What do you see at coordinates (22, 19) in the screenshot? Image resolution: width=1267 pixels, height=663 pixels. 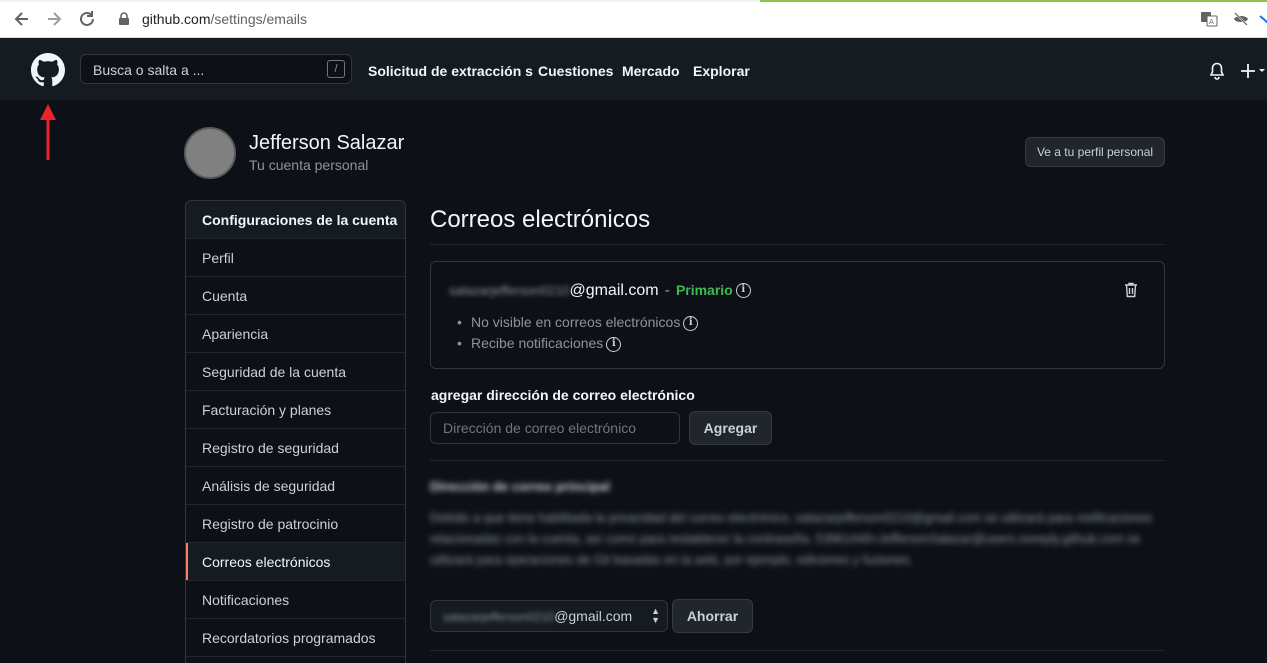 I see `back-arrow-icon` at bounding box center [22, 19].